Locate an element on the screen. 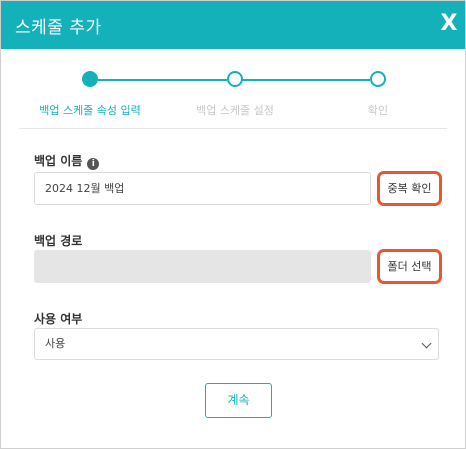  backup-path-input is located at coordinates (202, 266).